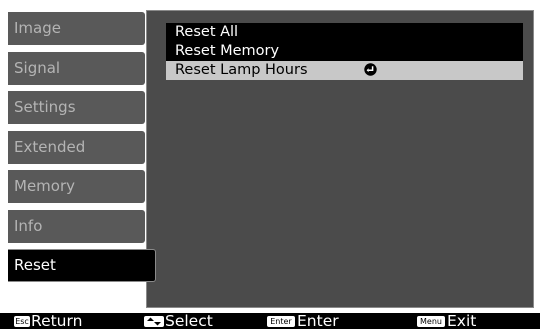 This screenshot has height=329, width=540. What do you see at coordinates (281, 321) in the screenshot?
I see `enter-key-icon: Enter` at bounding box center [281, 321].